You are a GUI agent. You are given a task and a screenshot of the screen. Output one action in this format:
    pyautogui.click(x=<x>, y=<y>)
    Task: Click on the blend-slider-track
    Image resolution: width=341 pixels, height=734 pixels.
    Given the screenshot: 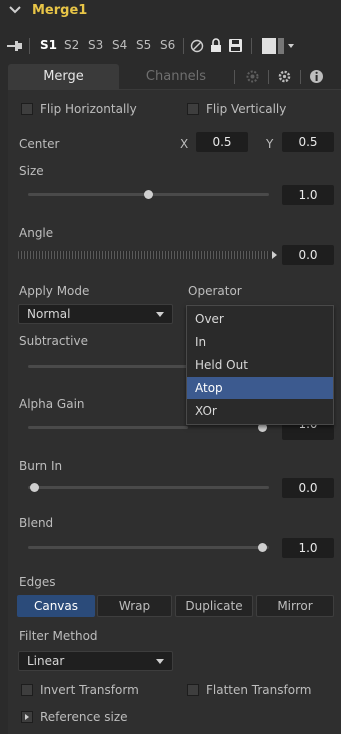 What is the action you would take?
    pyautogui.click(x=148, y=547)
    